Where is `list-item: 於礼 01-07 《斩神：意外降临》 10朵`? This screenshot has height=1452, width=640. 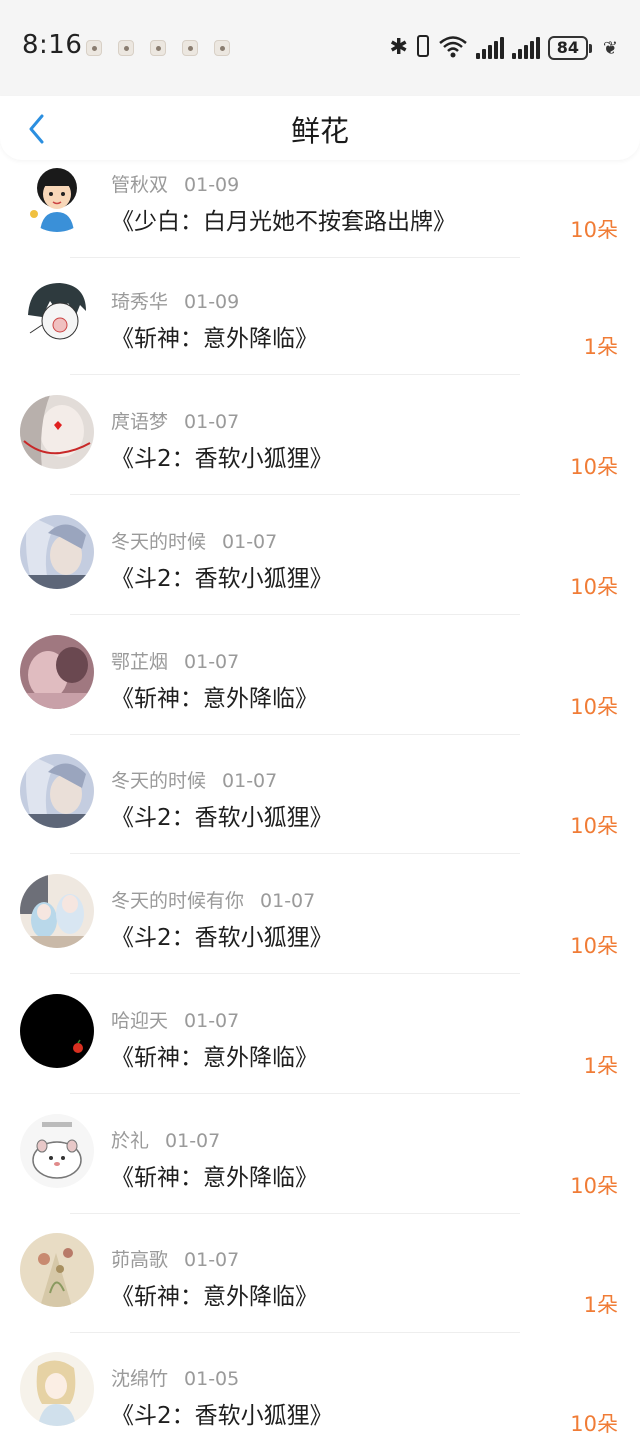 list-item: 於礼 01-07 《斩神：意外降临》 10朵 is located at coordinates (320, 1154).